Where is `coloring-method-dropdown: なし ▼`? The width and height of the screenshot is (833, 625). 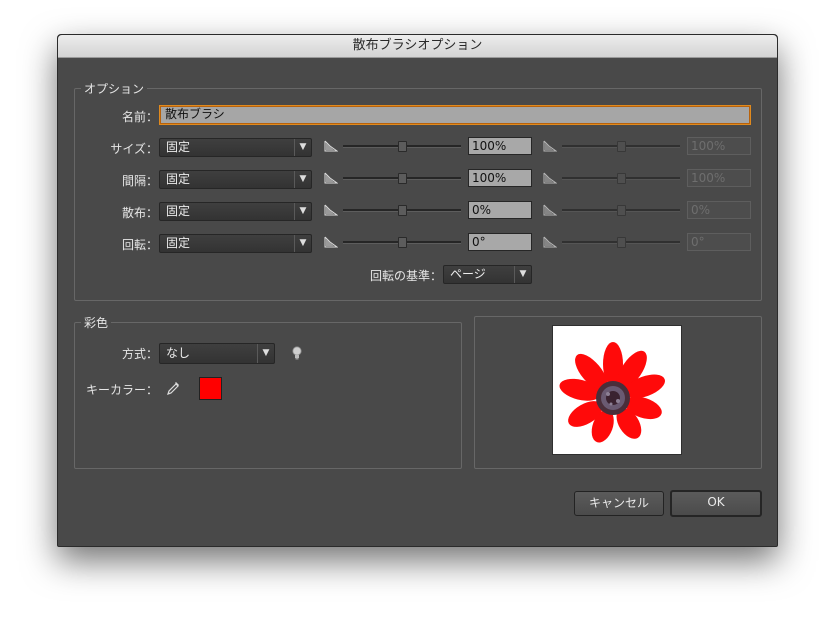 coloring-method-dropdown: なし ▼ is located at coordinates (217, 353).